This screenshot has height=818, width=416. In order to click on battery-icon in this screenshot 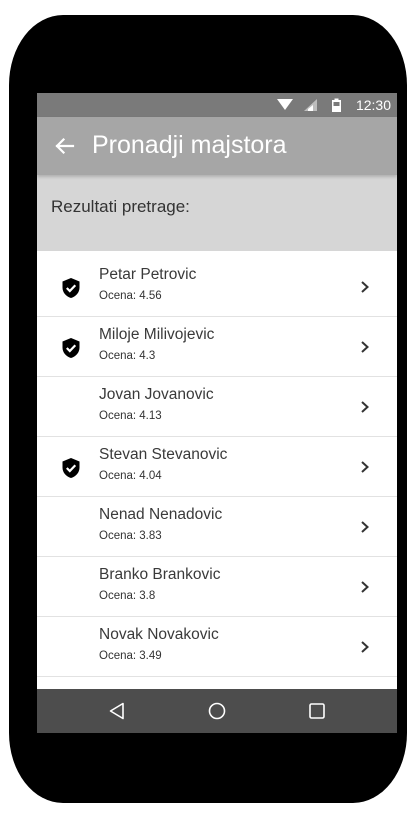, I will do `click(336, 105)`.